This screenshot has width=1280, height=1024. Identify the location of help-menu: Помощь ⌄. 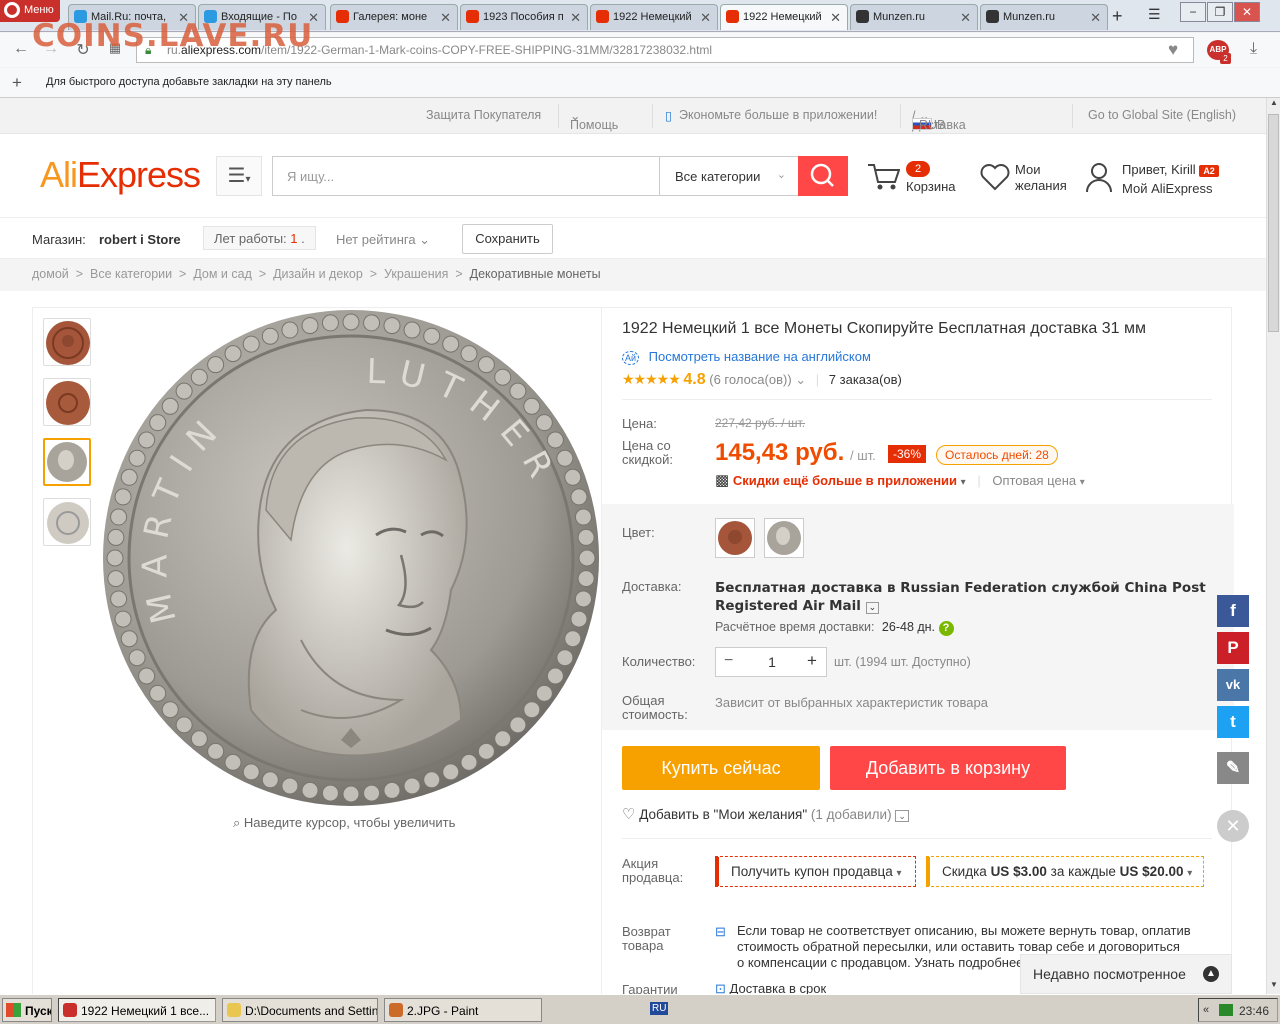
(594, 120).